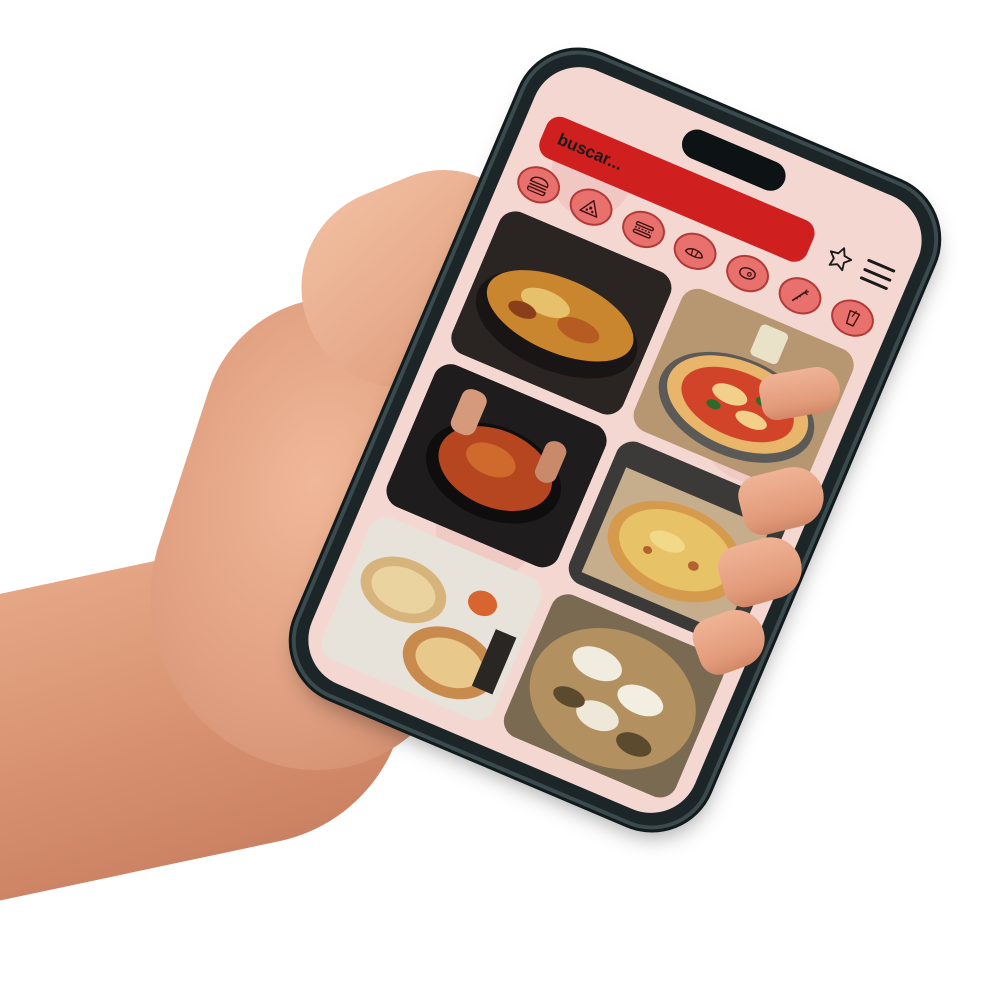  I want to click on drink-icon, so click(853, 318).